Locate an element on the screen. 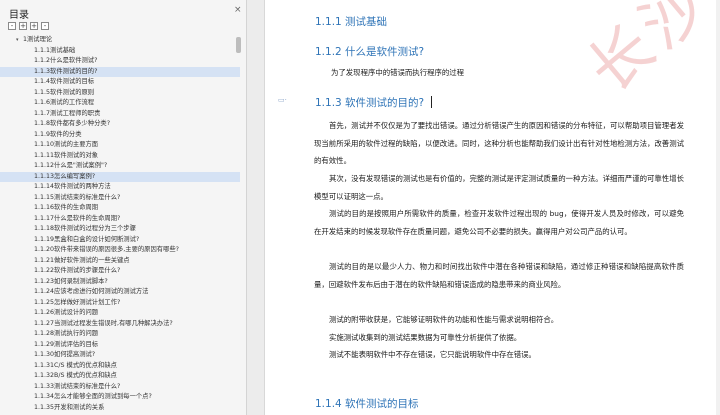 The width and height of the screenshot is (720, 415). toc-item: 1.1.28测试执行的问题 is located at coordinates (120, 334).